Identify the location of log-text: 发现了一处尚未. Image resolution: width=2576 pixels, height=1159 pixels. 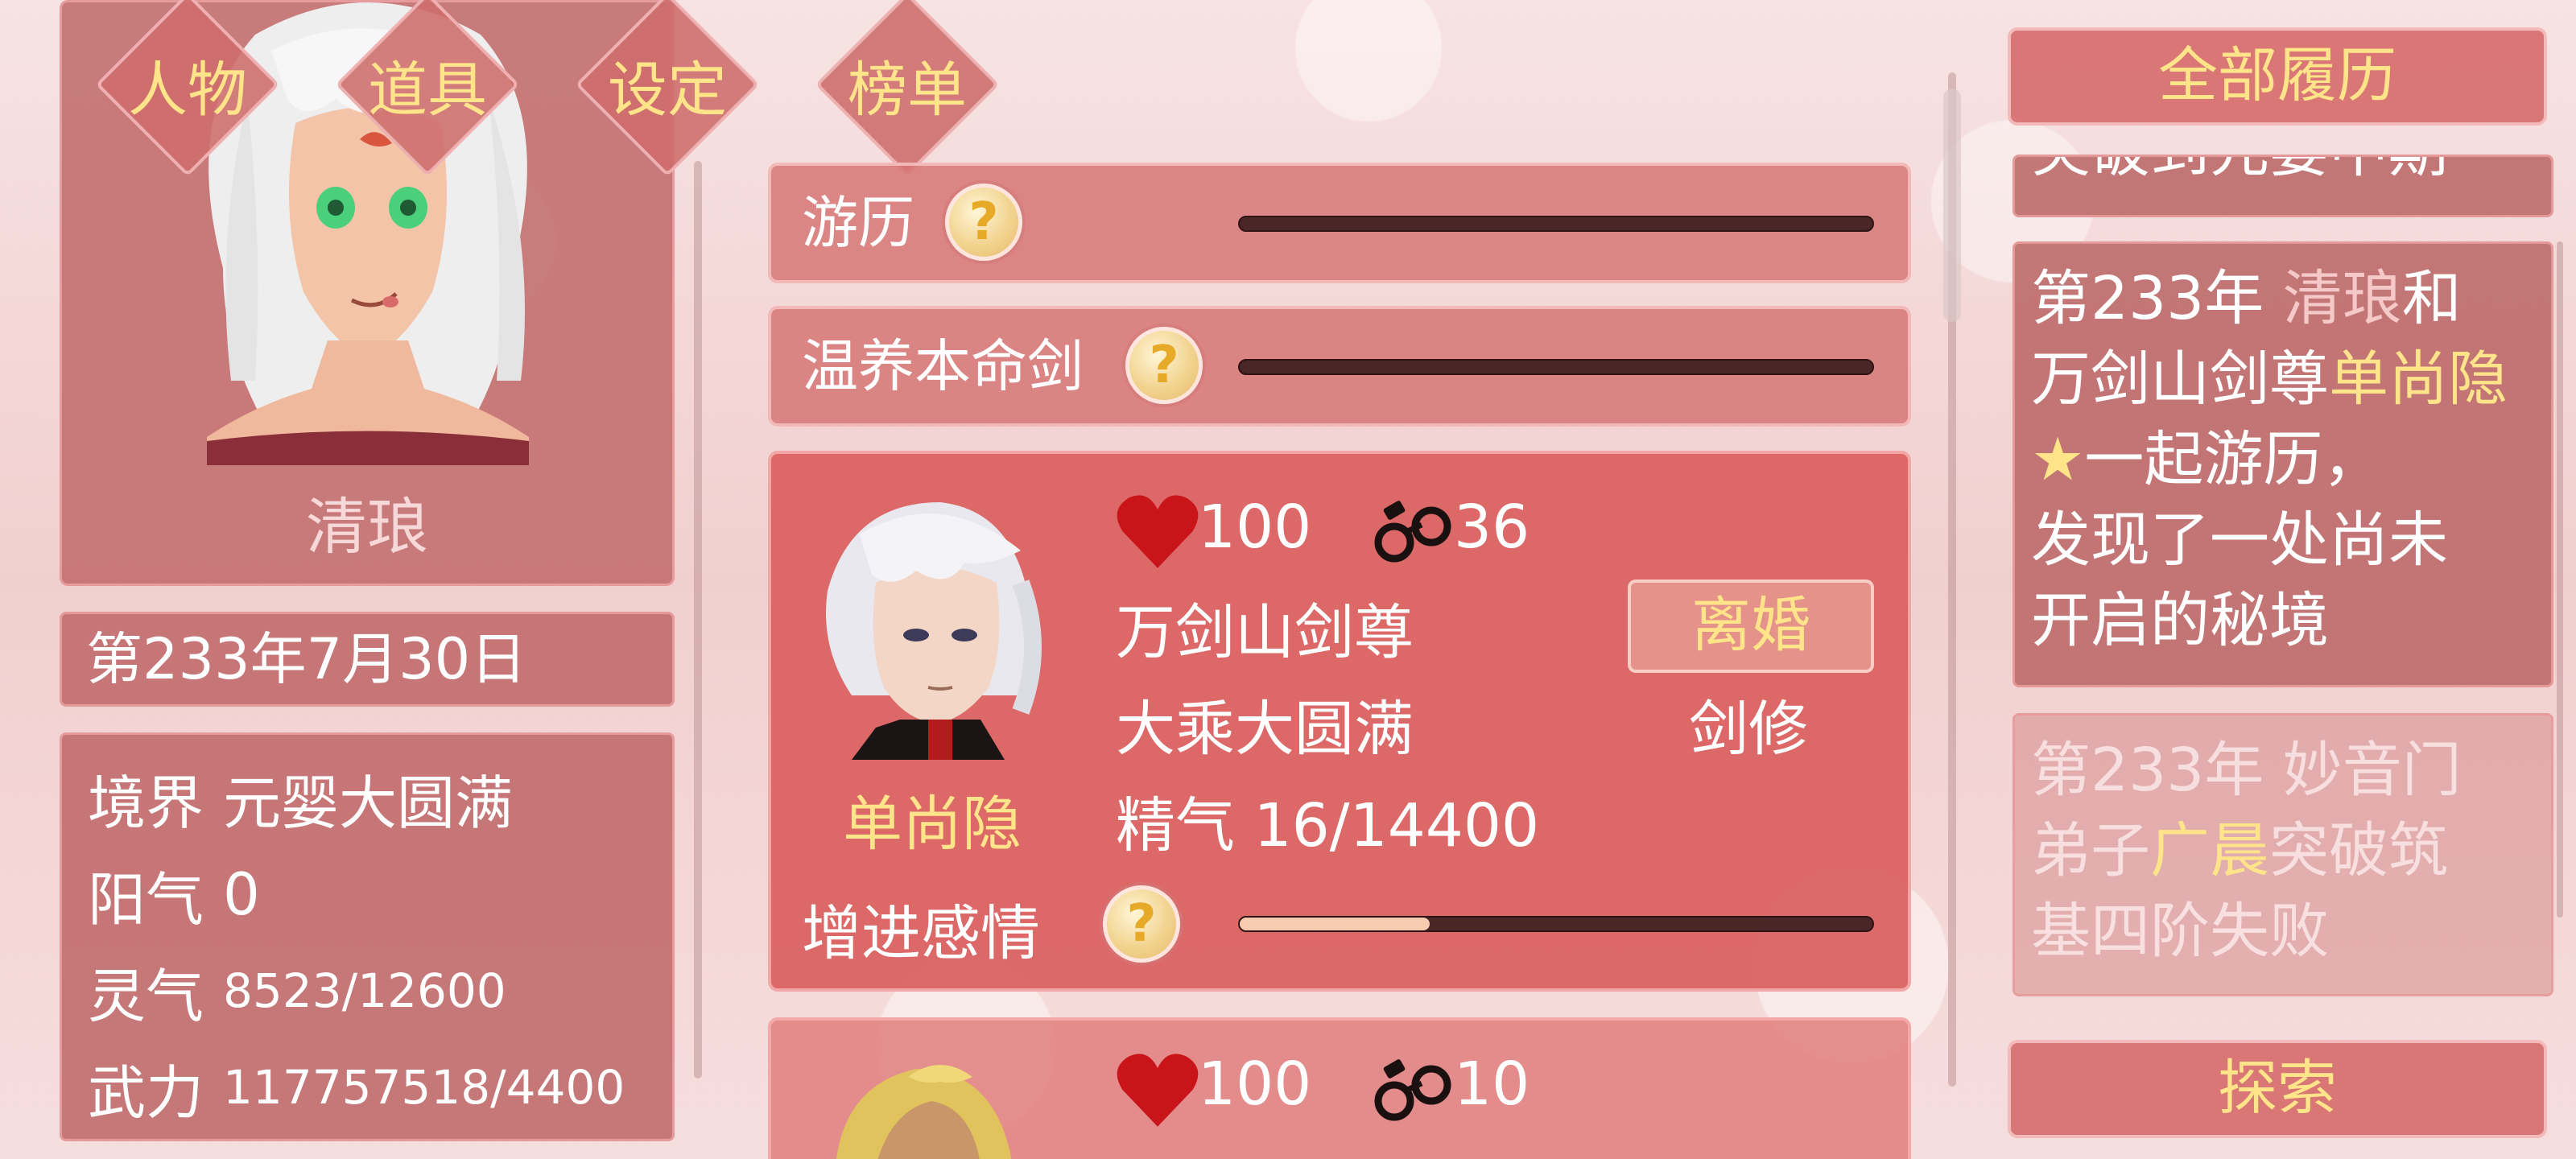
(2239, 540).